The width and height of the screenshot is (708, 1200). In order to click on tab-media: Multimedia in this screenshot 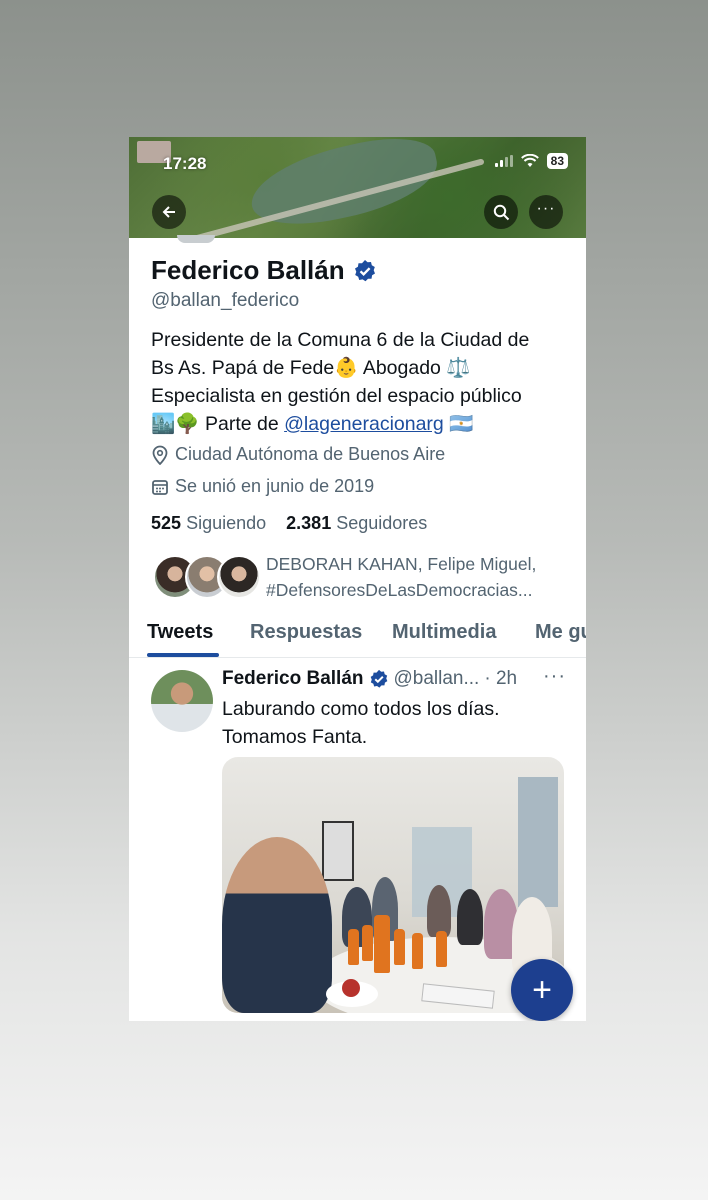, I will do `click(444, 632)`.